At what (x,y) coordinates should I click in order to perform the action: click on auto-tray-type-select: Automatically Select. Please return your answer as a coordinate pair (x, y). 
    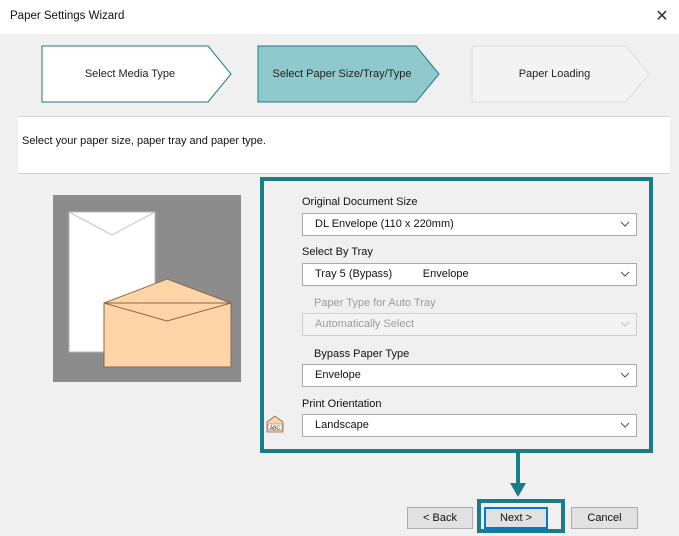
    Looking at the image, I should click on (469, 324).